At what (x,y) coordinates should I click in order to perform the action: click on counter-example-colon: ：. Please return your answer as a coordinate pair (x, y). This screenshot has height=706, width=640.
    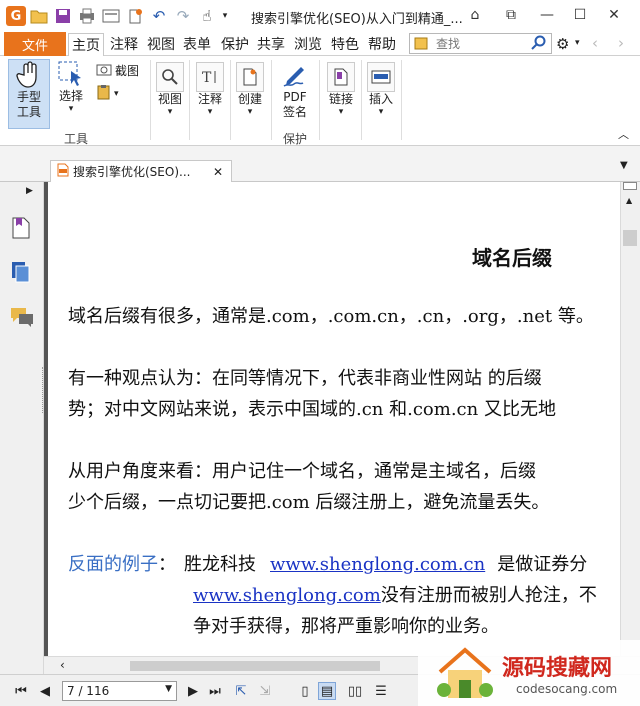
    Looking at the image, I should click on (167, 564).